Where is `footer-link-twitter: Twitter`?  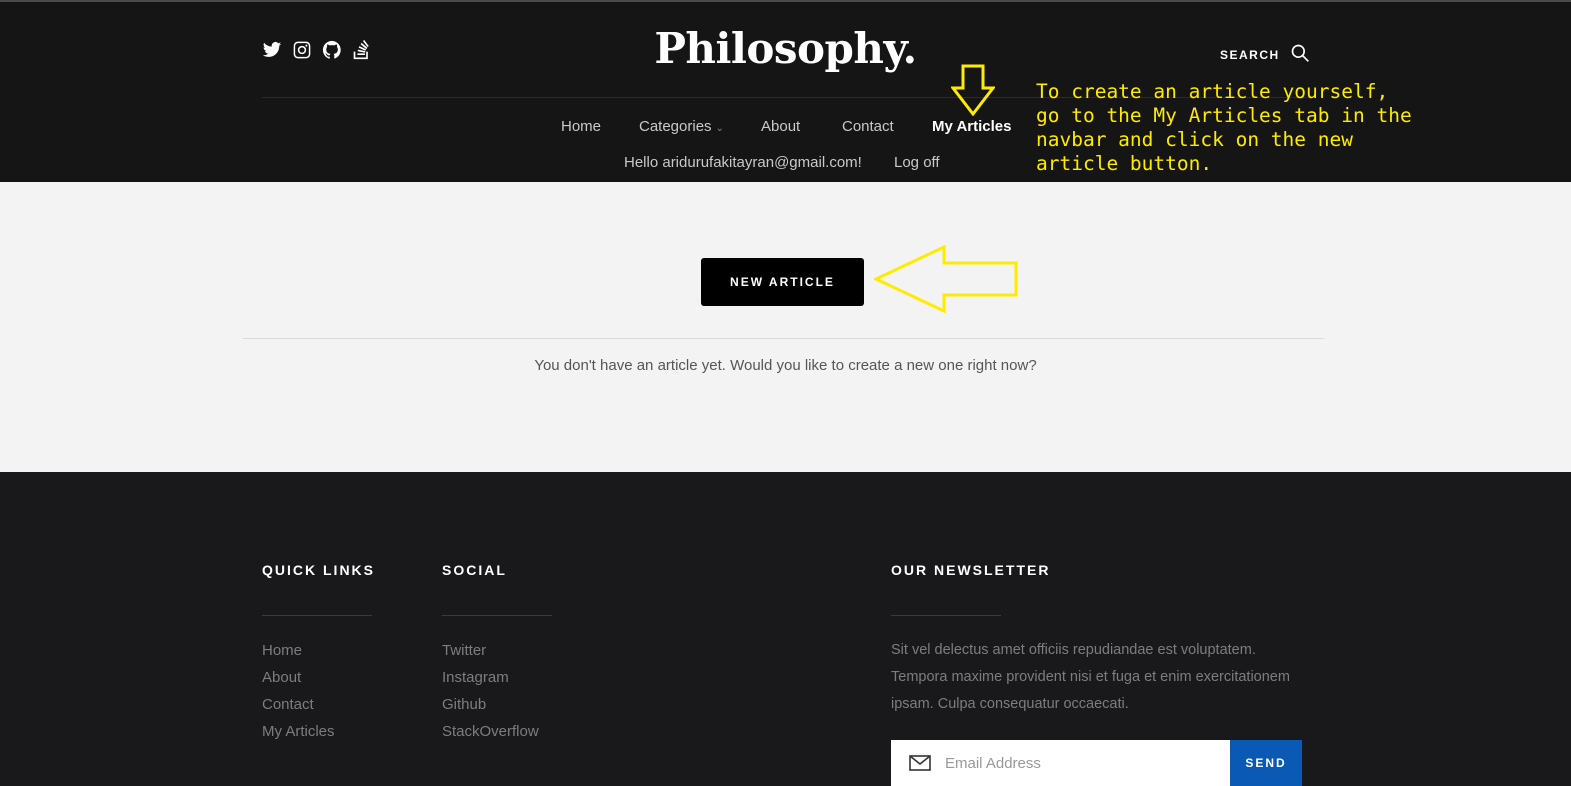 footer-link-twitter: Twitter is located at coordinates (497, 650).